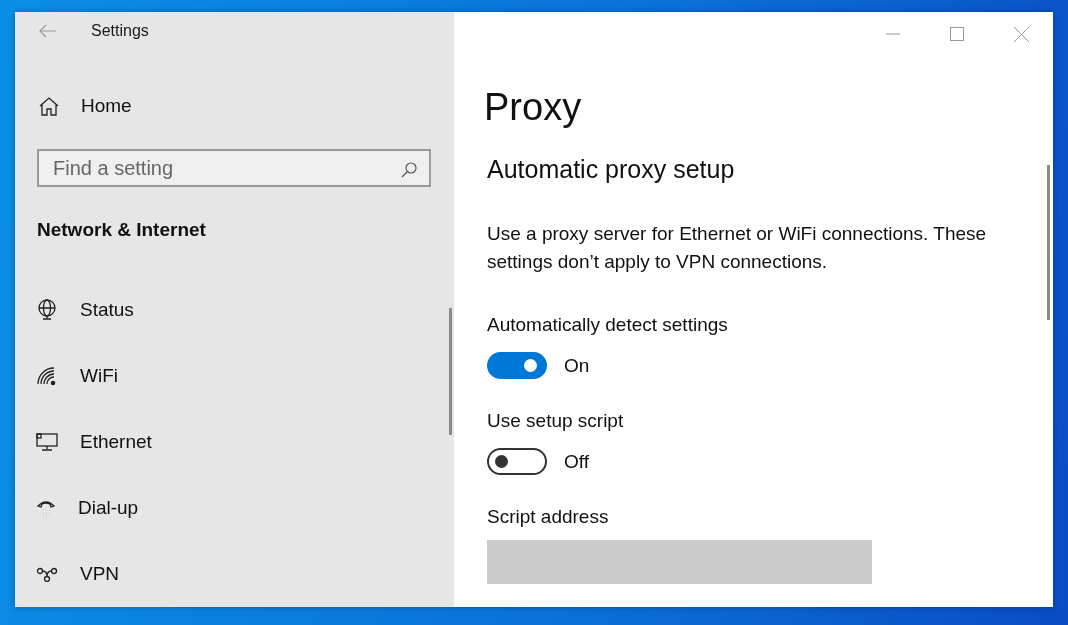 The height and width of the screenshot is (625, 1068). What do you see at coordinates (83, 442) in the screenshot?
I see `nav-item: Ethernet` at bounding box center [83, 442].